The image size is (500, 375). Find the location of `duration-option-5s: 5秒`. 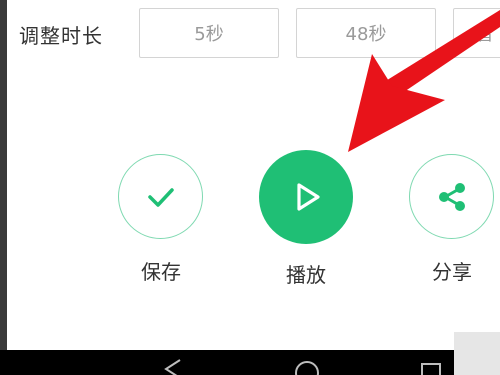

duration-option-5s: 5秒 is located at coordinates (209, 33).